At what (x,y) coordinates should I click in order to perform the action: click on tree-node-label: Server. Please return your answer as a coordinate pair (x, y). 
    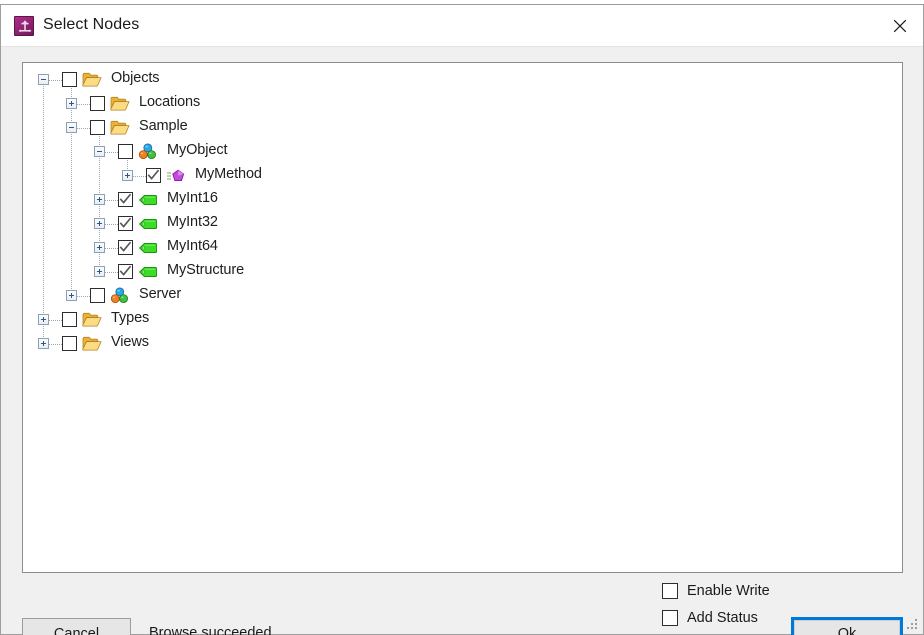
    Looking at the image, I should click on (160, 294).